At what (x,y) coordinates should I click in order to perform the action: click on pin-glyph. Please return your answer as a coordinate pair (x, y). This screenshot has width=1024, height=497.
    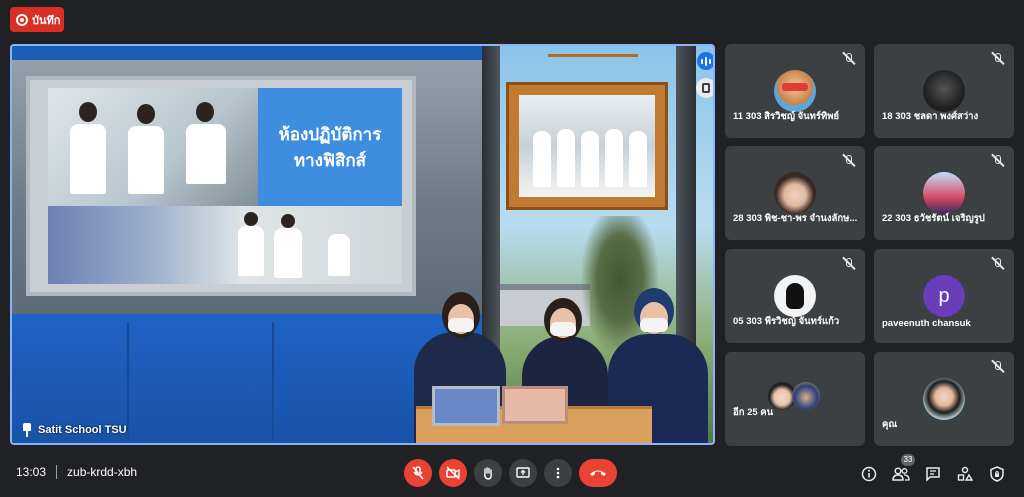
    Looking at the image, I should click on (706, 88).